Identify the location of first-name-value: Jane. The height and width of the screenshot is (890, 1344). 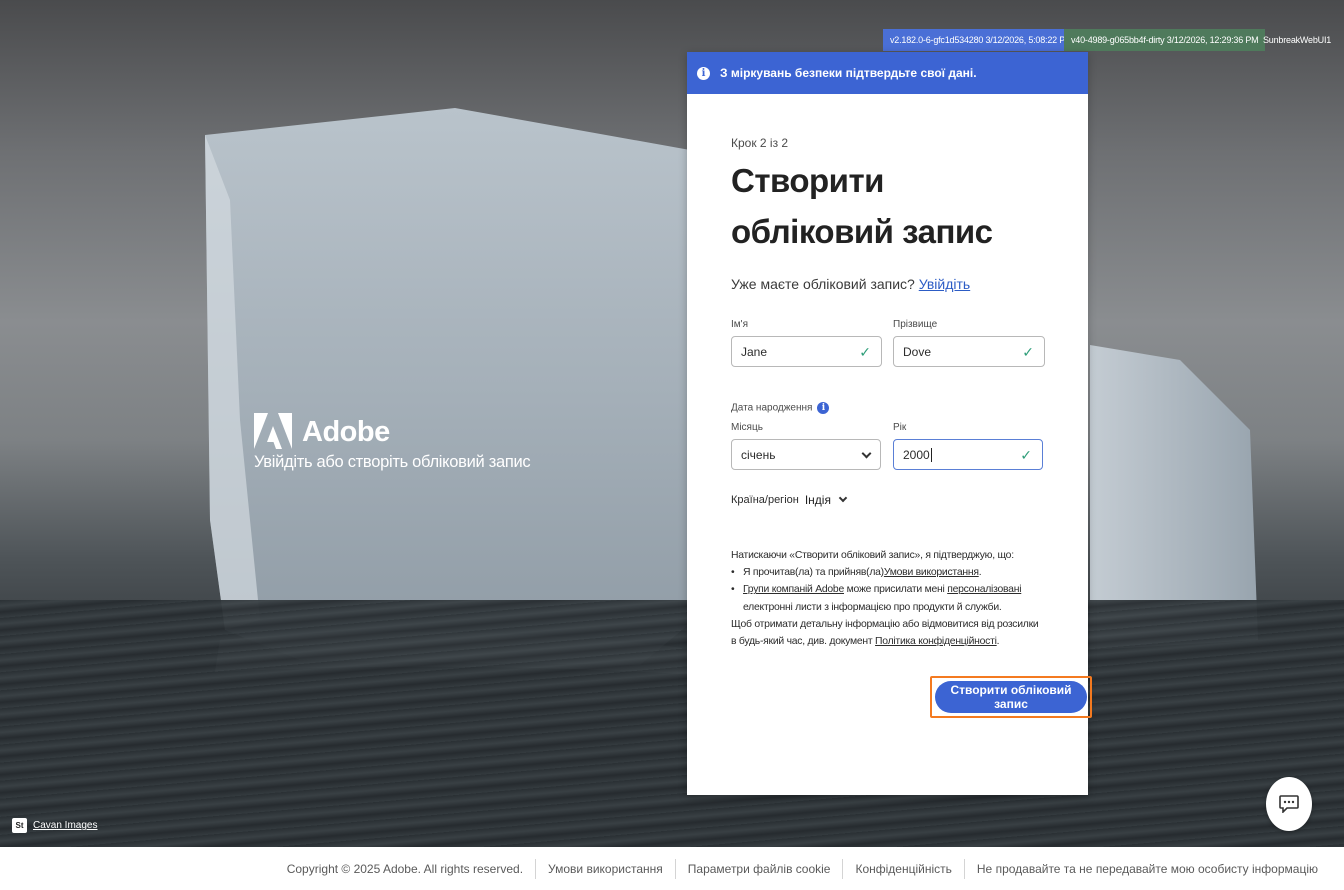
(754, 351).